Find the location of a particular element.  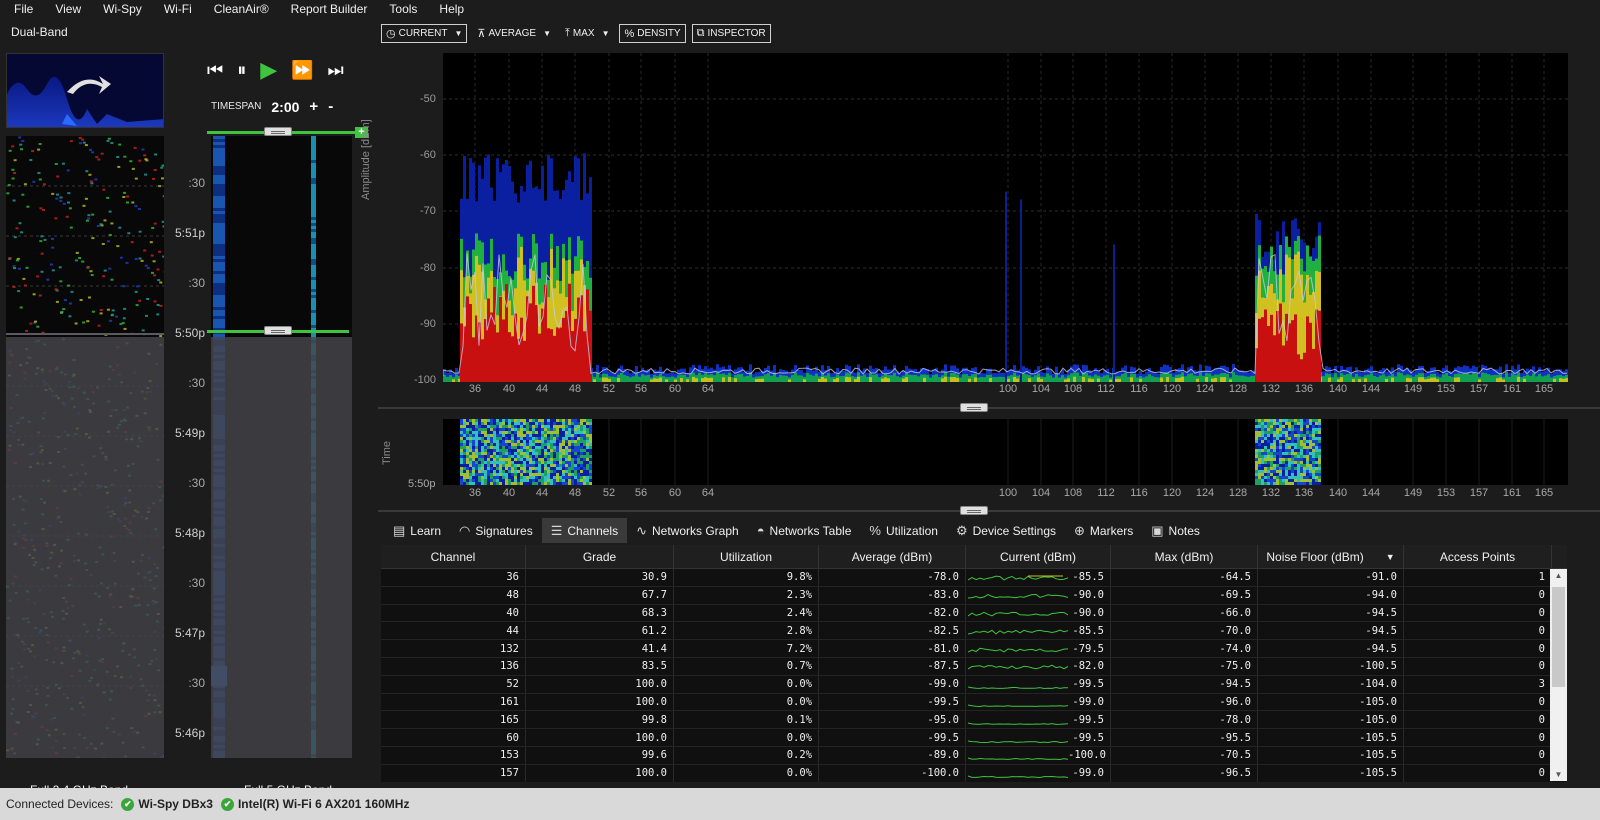

table-row: 157 100.0 0.0% -100.0 -99.0 -96.5 -105.5 0 is located at coordinates (974, 773).